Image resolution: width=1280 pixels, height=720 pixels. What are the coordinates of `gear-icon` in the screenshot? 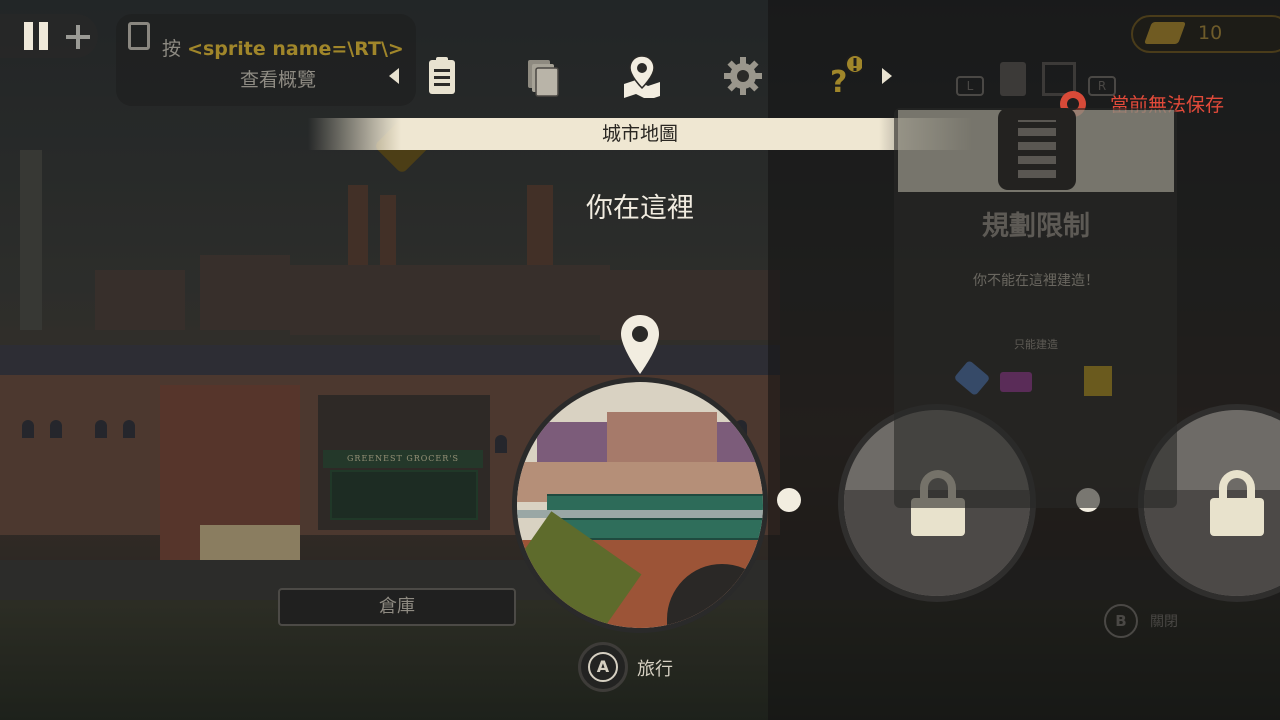 It's located at (743, 76).